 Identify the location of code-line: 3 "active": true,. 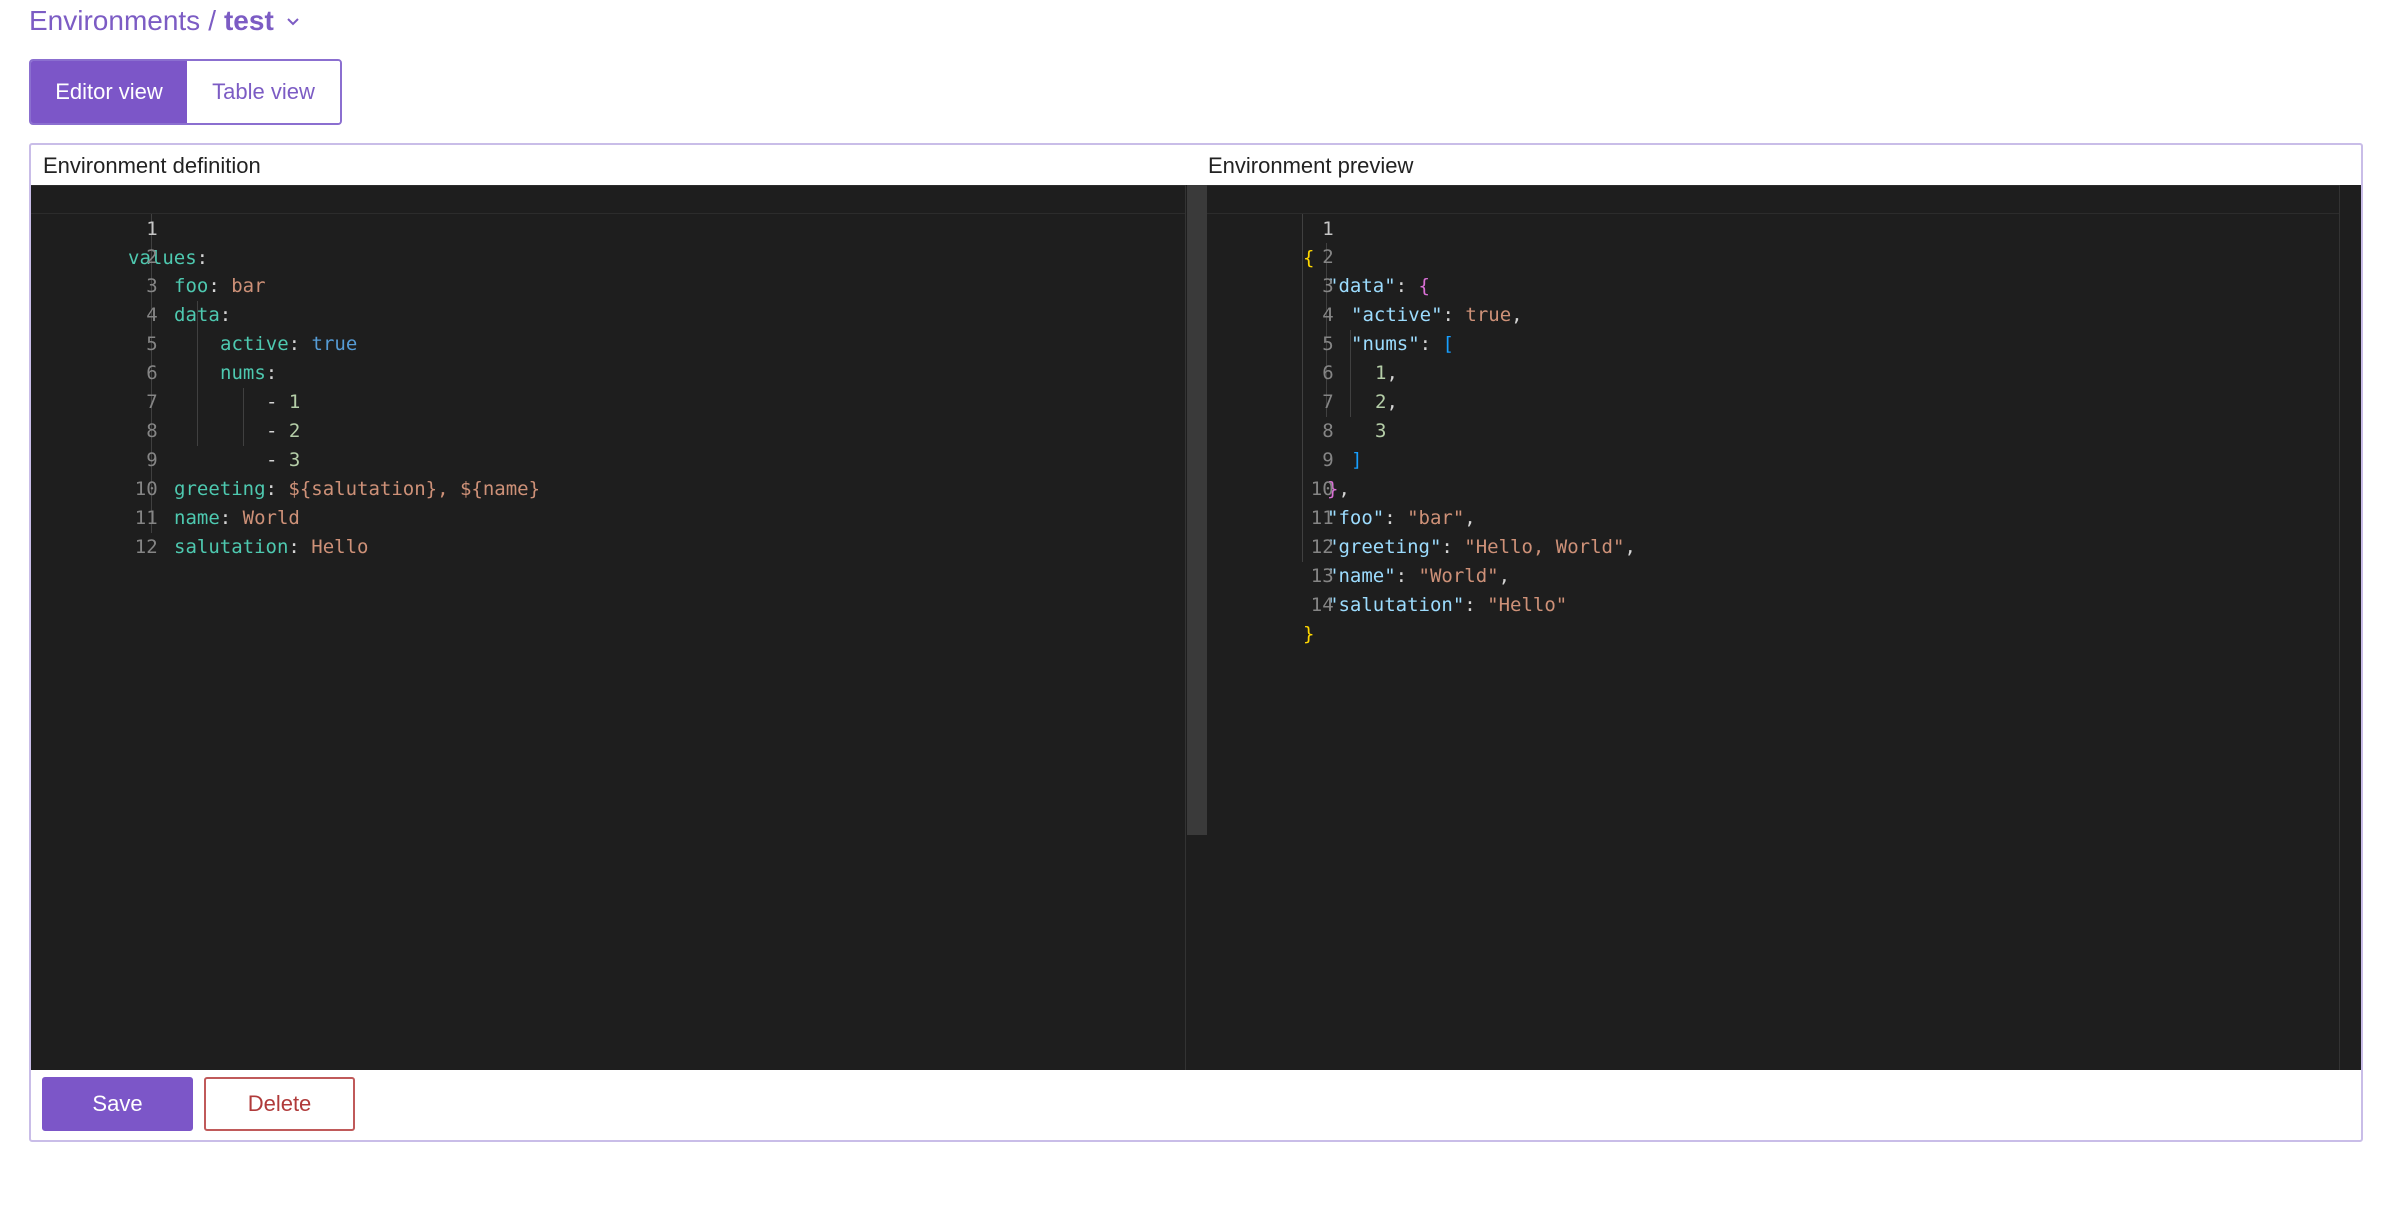
(1784, 284).